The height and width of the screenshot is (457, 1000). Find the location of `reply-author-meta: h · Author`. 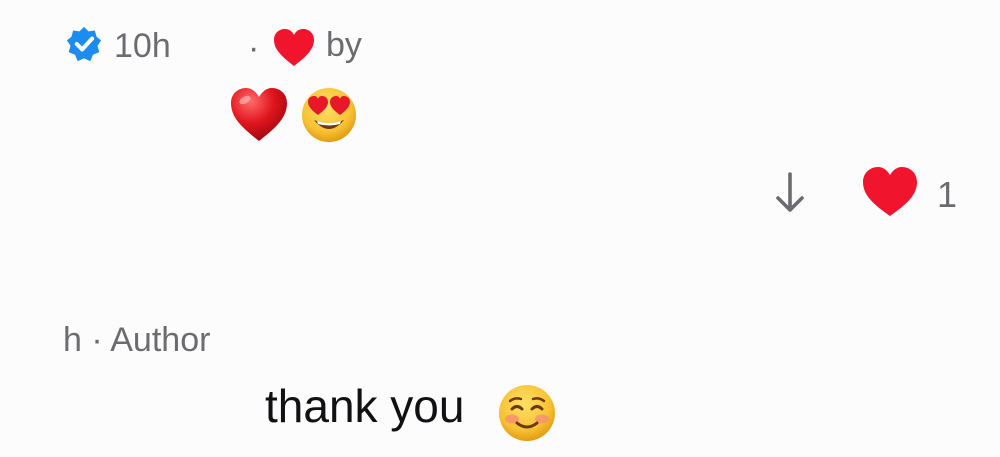

reply-author-meta: h · Author is located at coordinates (137, 340).